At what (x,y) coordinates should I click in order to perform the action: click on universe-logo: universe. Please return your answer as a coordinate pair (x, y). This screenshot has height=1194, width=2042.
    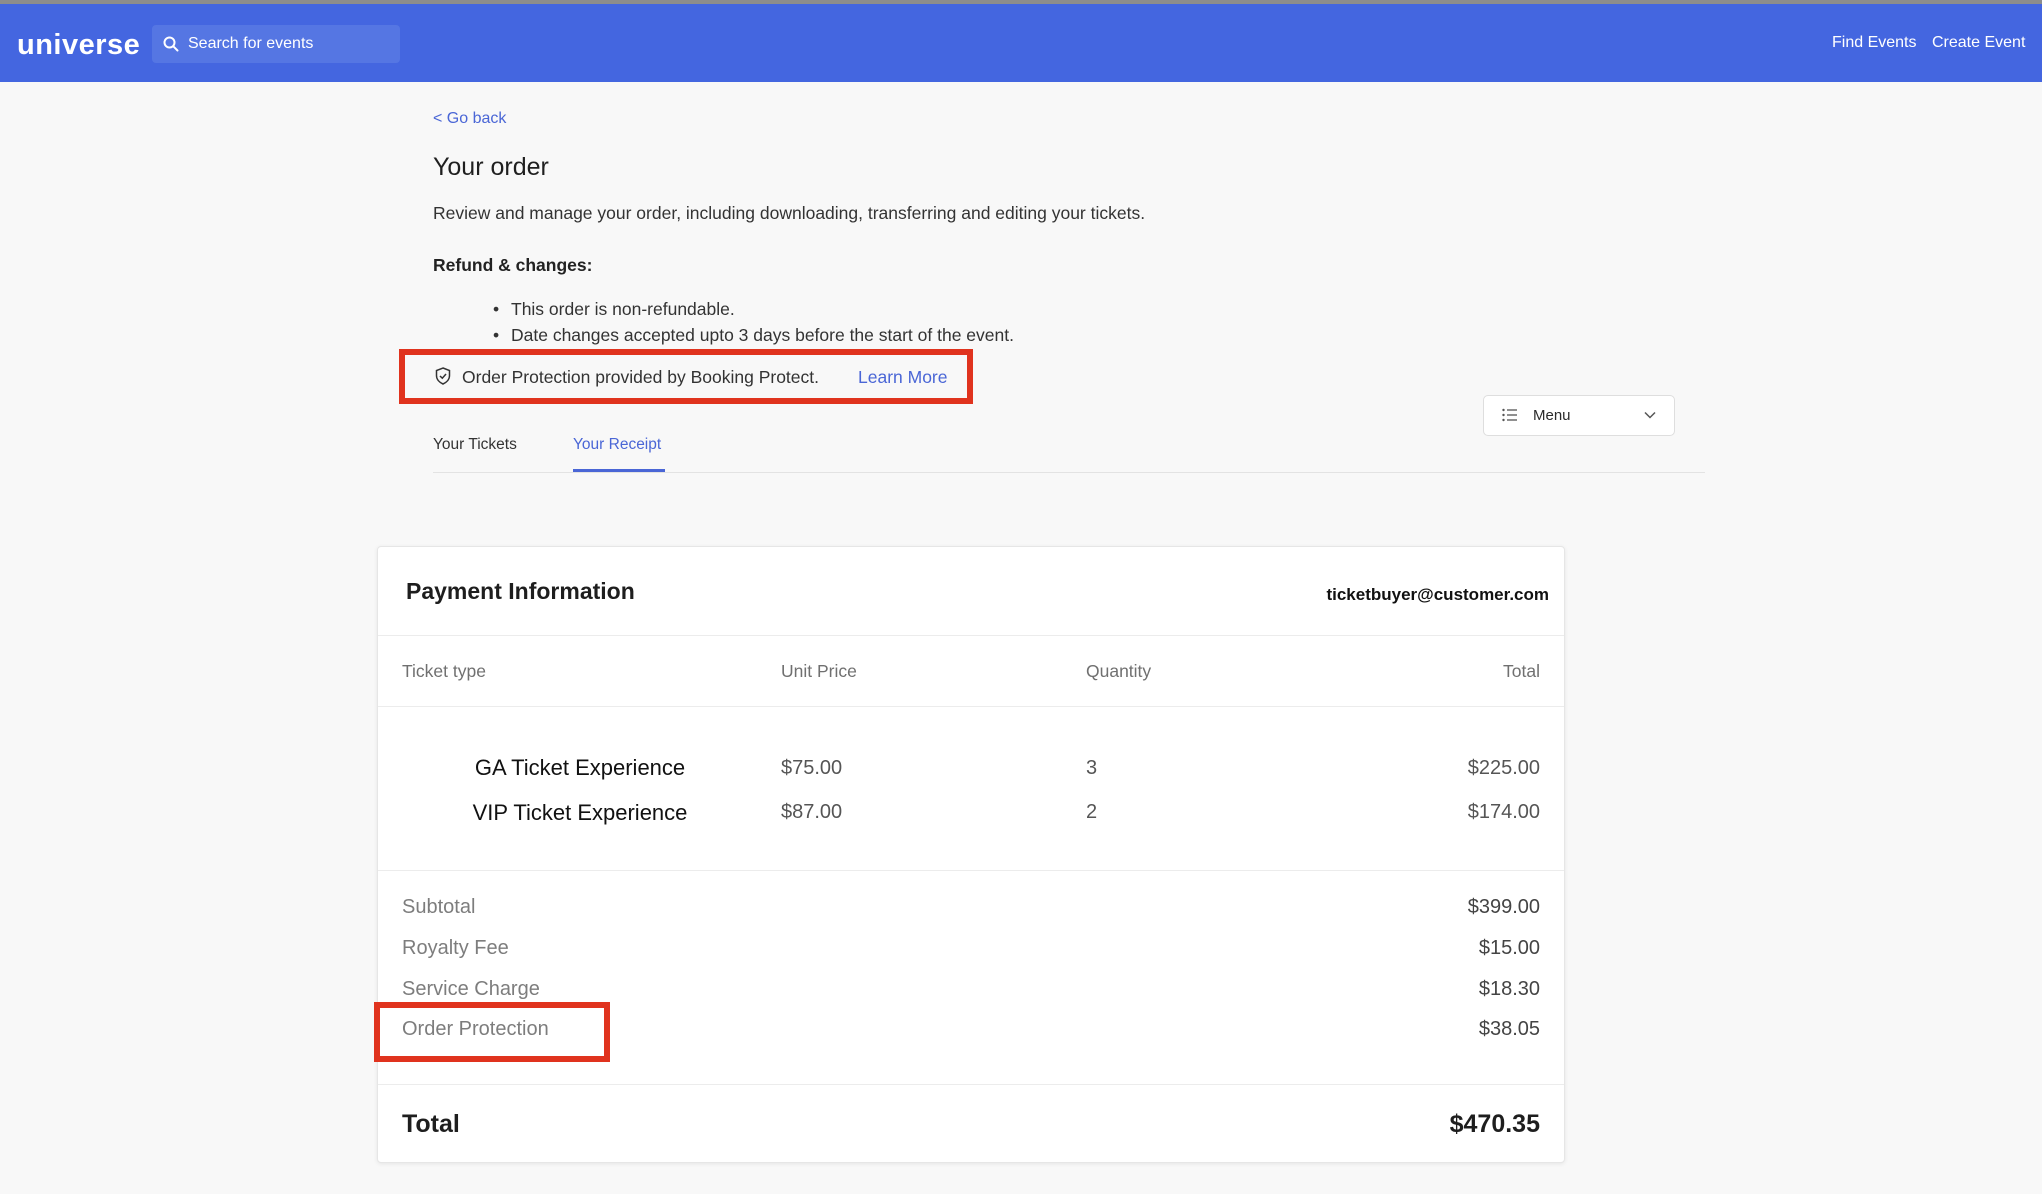
    Looking at the image, I should click on (78, 45).